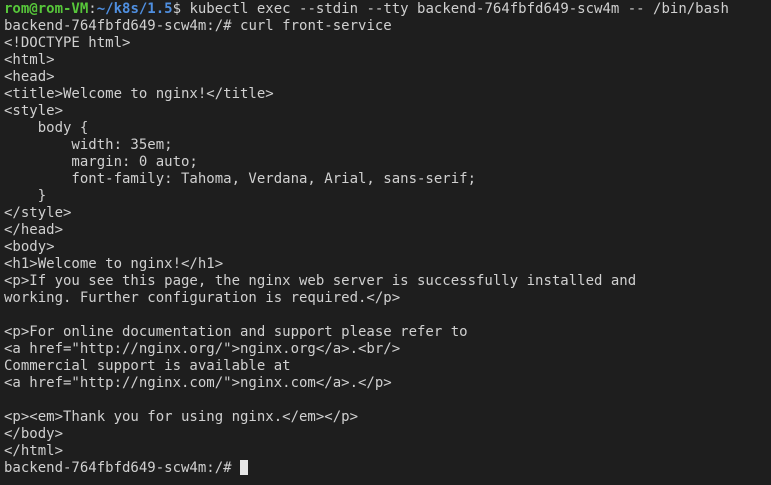  I want to click on output-line: </body>, so click(34, 434).